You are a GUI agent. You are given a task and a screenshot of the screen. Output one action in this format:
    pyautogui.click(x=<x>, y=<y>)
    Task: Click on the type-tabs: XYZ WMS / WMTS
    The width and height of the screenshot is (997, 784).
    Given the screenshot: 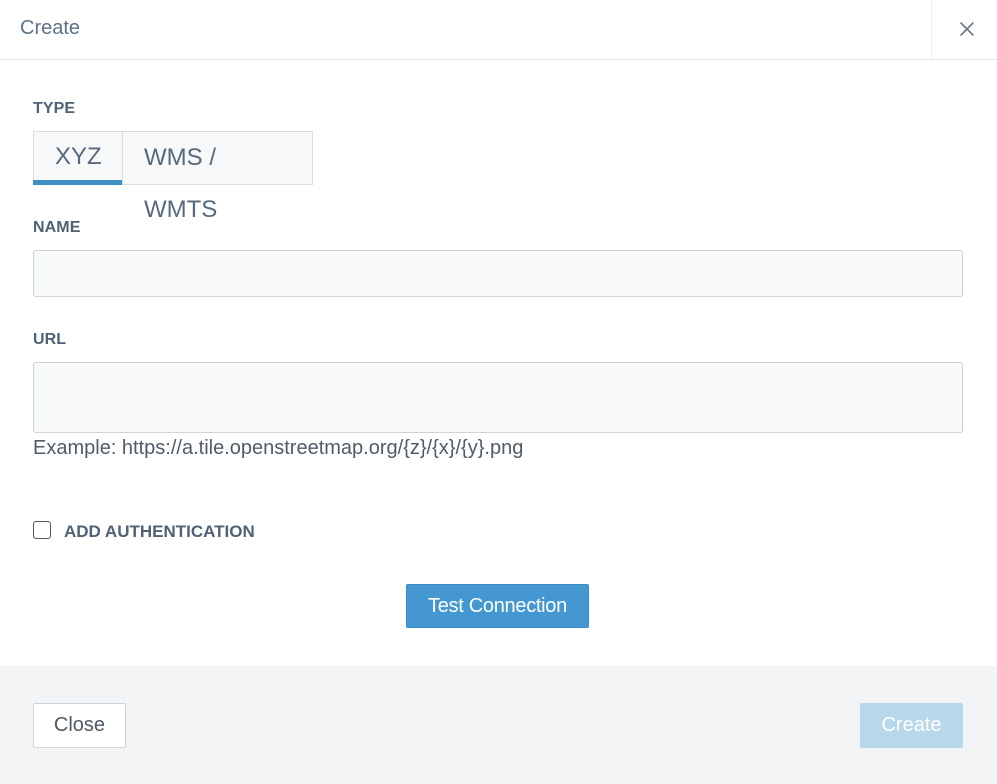 What is the action you would take?
    pyautogui.click(x=173, y=177)
    